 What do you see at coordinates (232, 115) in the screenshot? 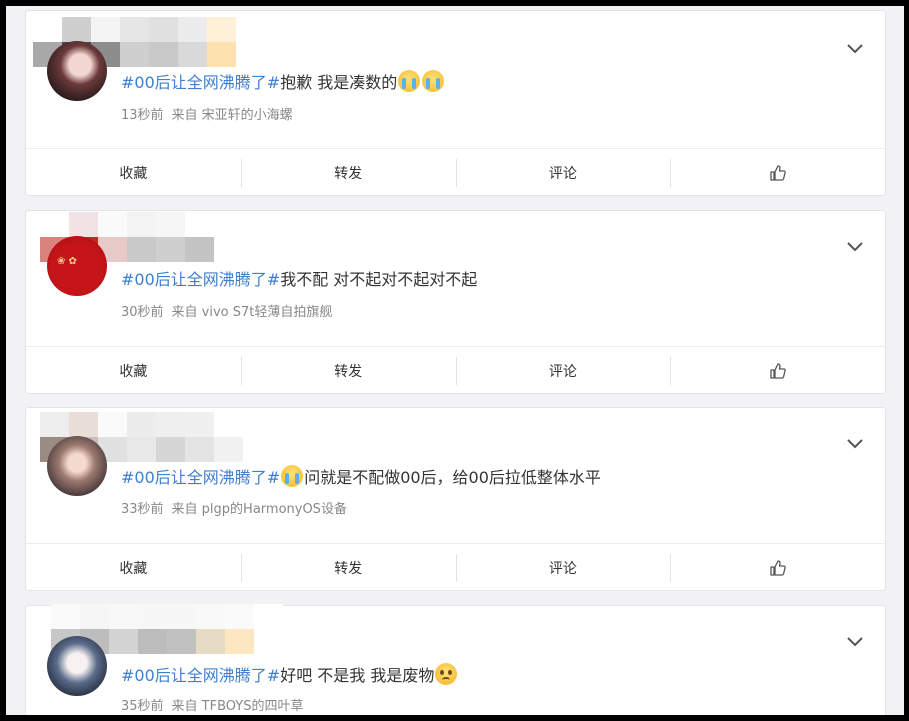
I see `post-source: 来自 宋亚轩的小海螺` at bounding box center [232, 115].